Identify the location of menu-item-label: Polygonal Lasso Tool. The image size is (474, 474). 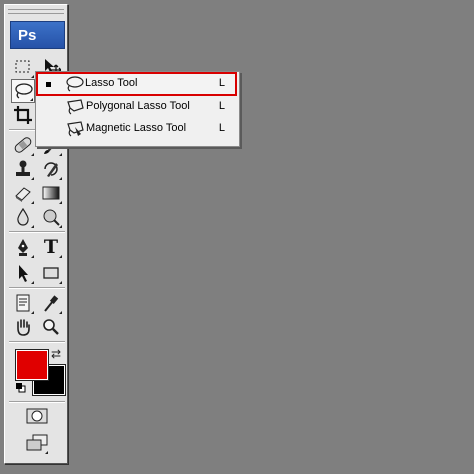
(138, 106).